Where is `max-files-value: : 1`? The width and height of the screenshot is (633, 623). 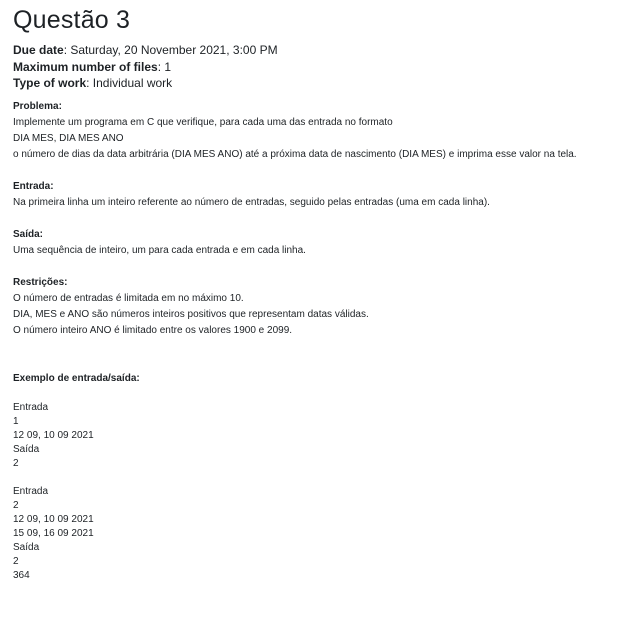 max-files-value: : 1 is located at coordinates (164, 66).